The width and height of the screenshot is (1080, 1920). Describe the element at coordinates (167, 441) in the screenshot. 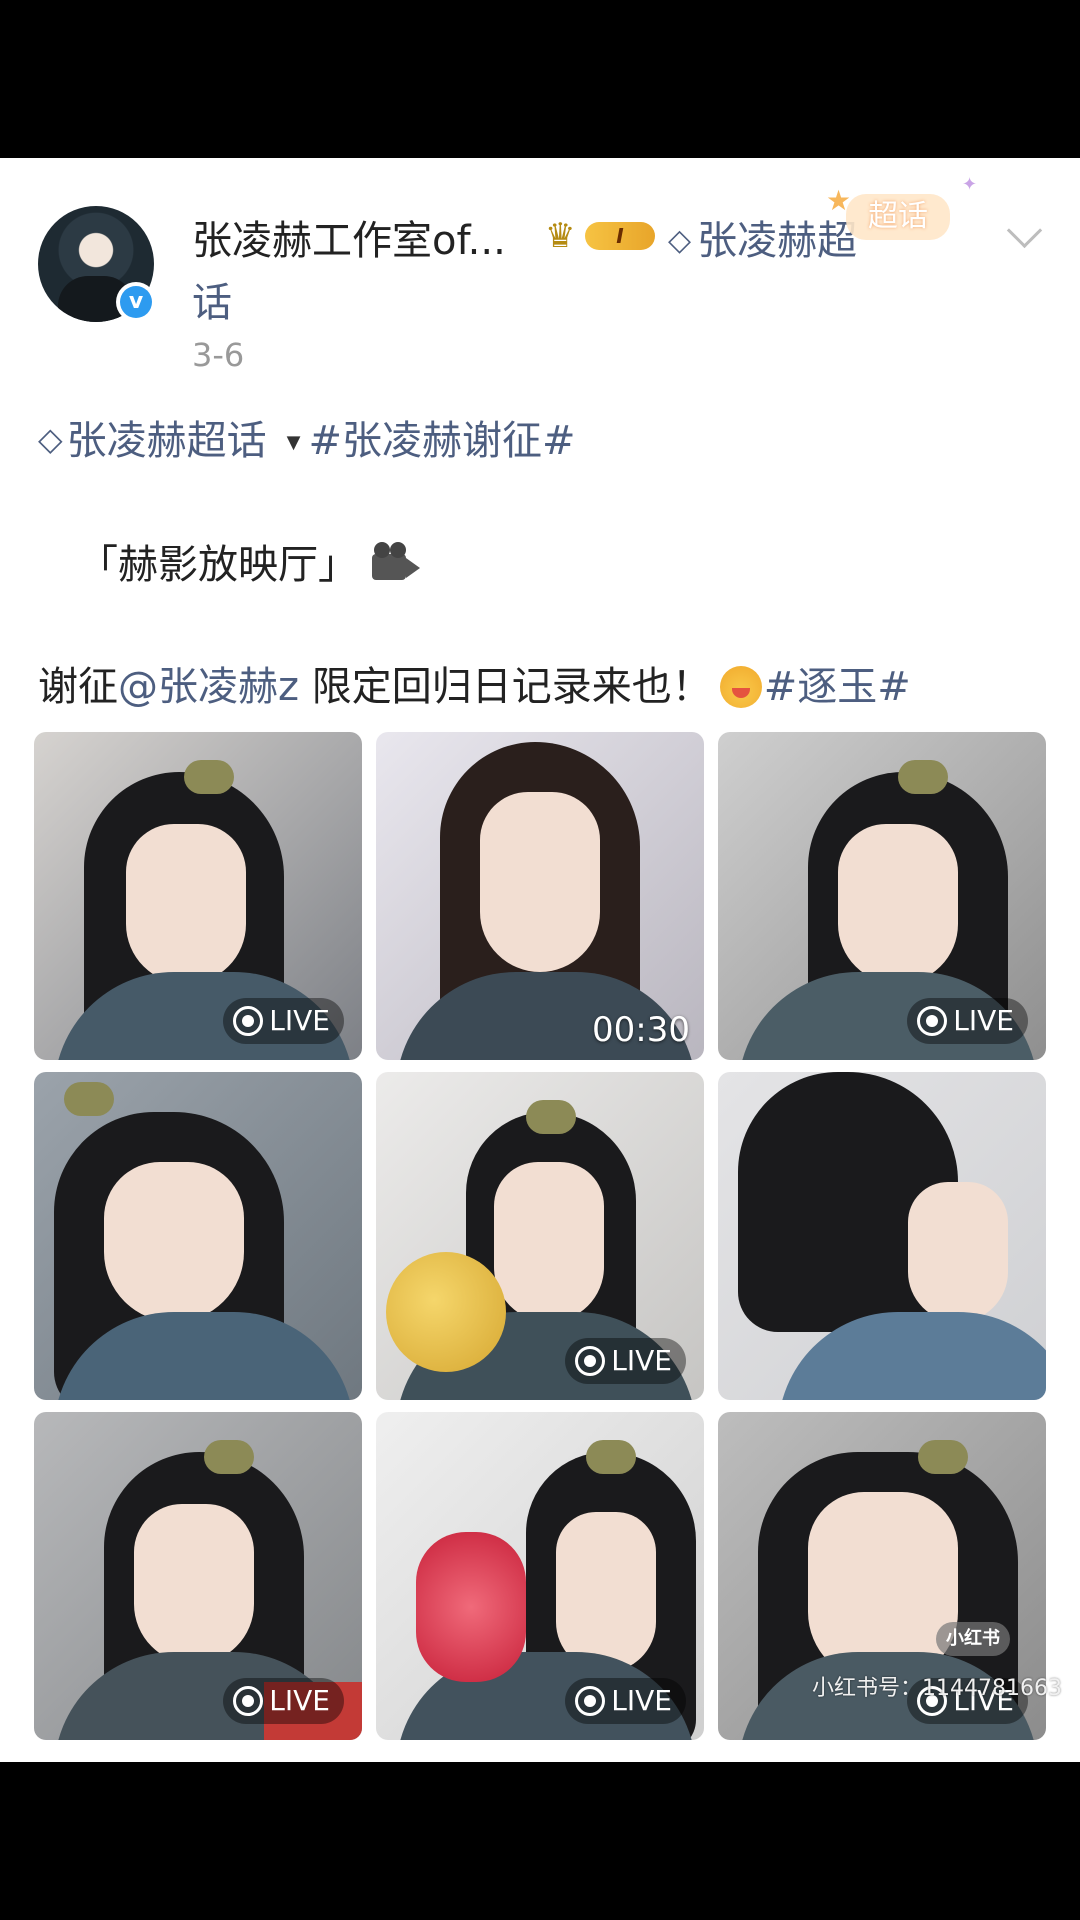

I see `supertopic-chip: 张凌赫超话` at that location.